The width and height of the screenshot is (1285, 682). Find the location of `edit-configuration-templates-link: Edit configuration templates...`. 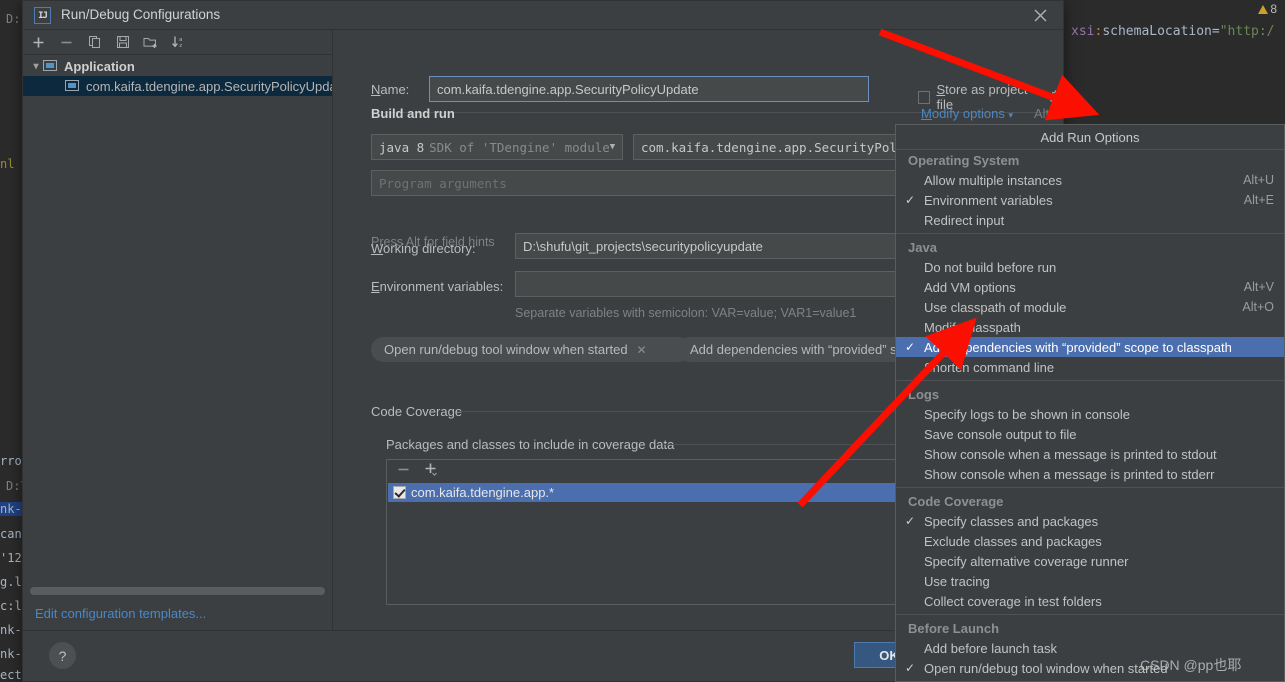

edit-configuration-templates-link: Edit configuration templates... is located at coordinates (120, 613).